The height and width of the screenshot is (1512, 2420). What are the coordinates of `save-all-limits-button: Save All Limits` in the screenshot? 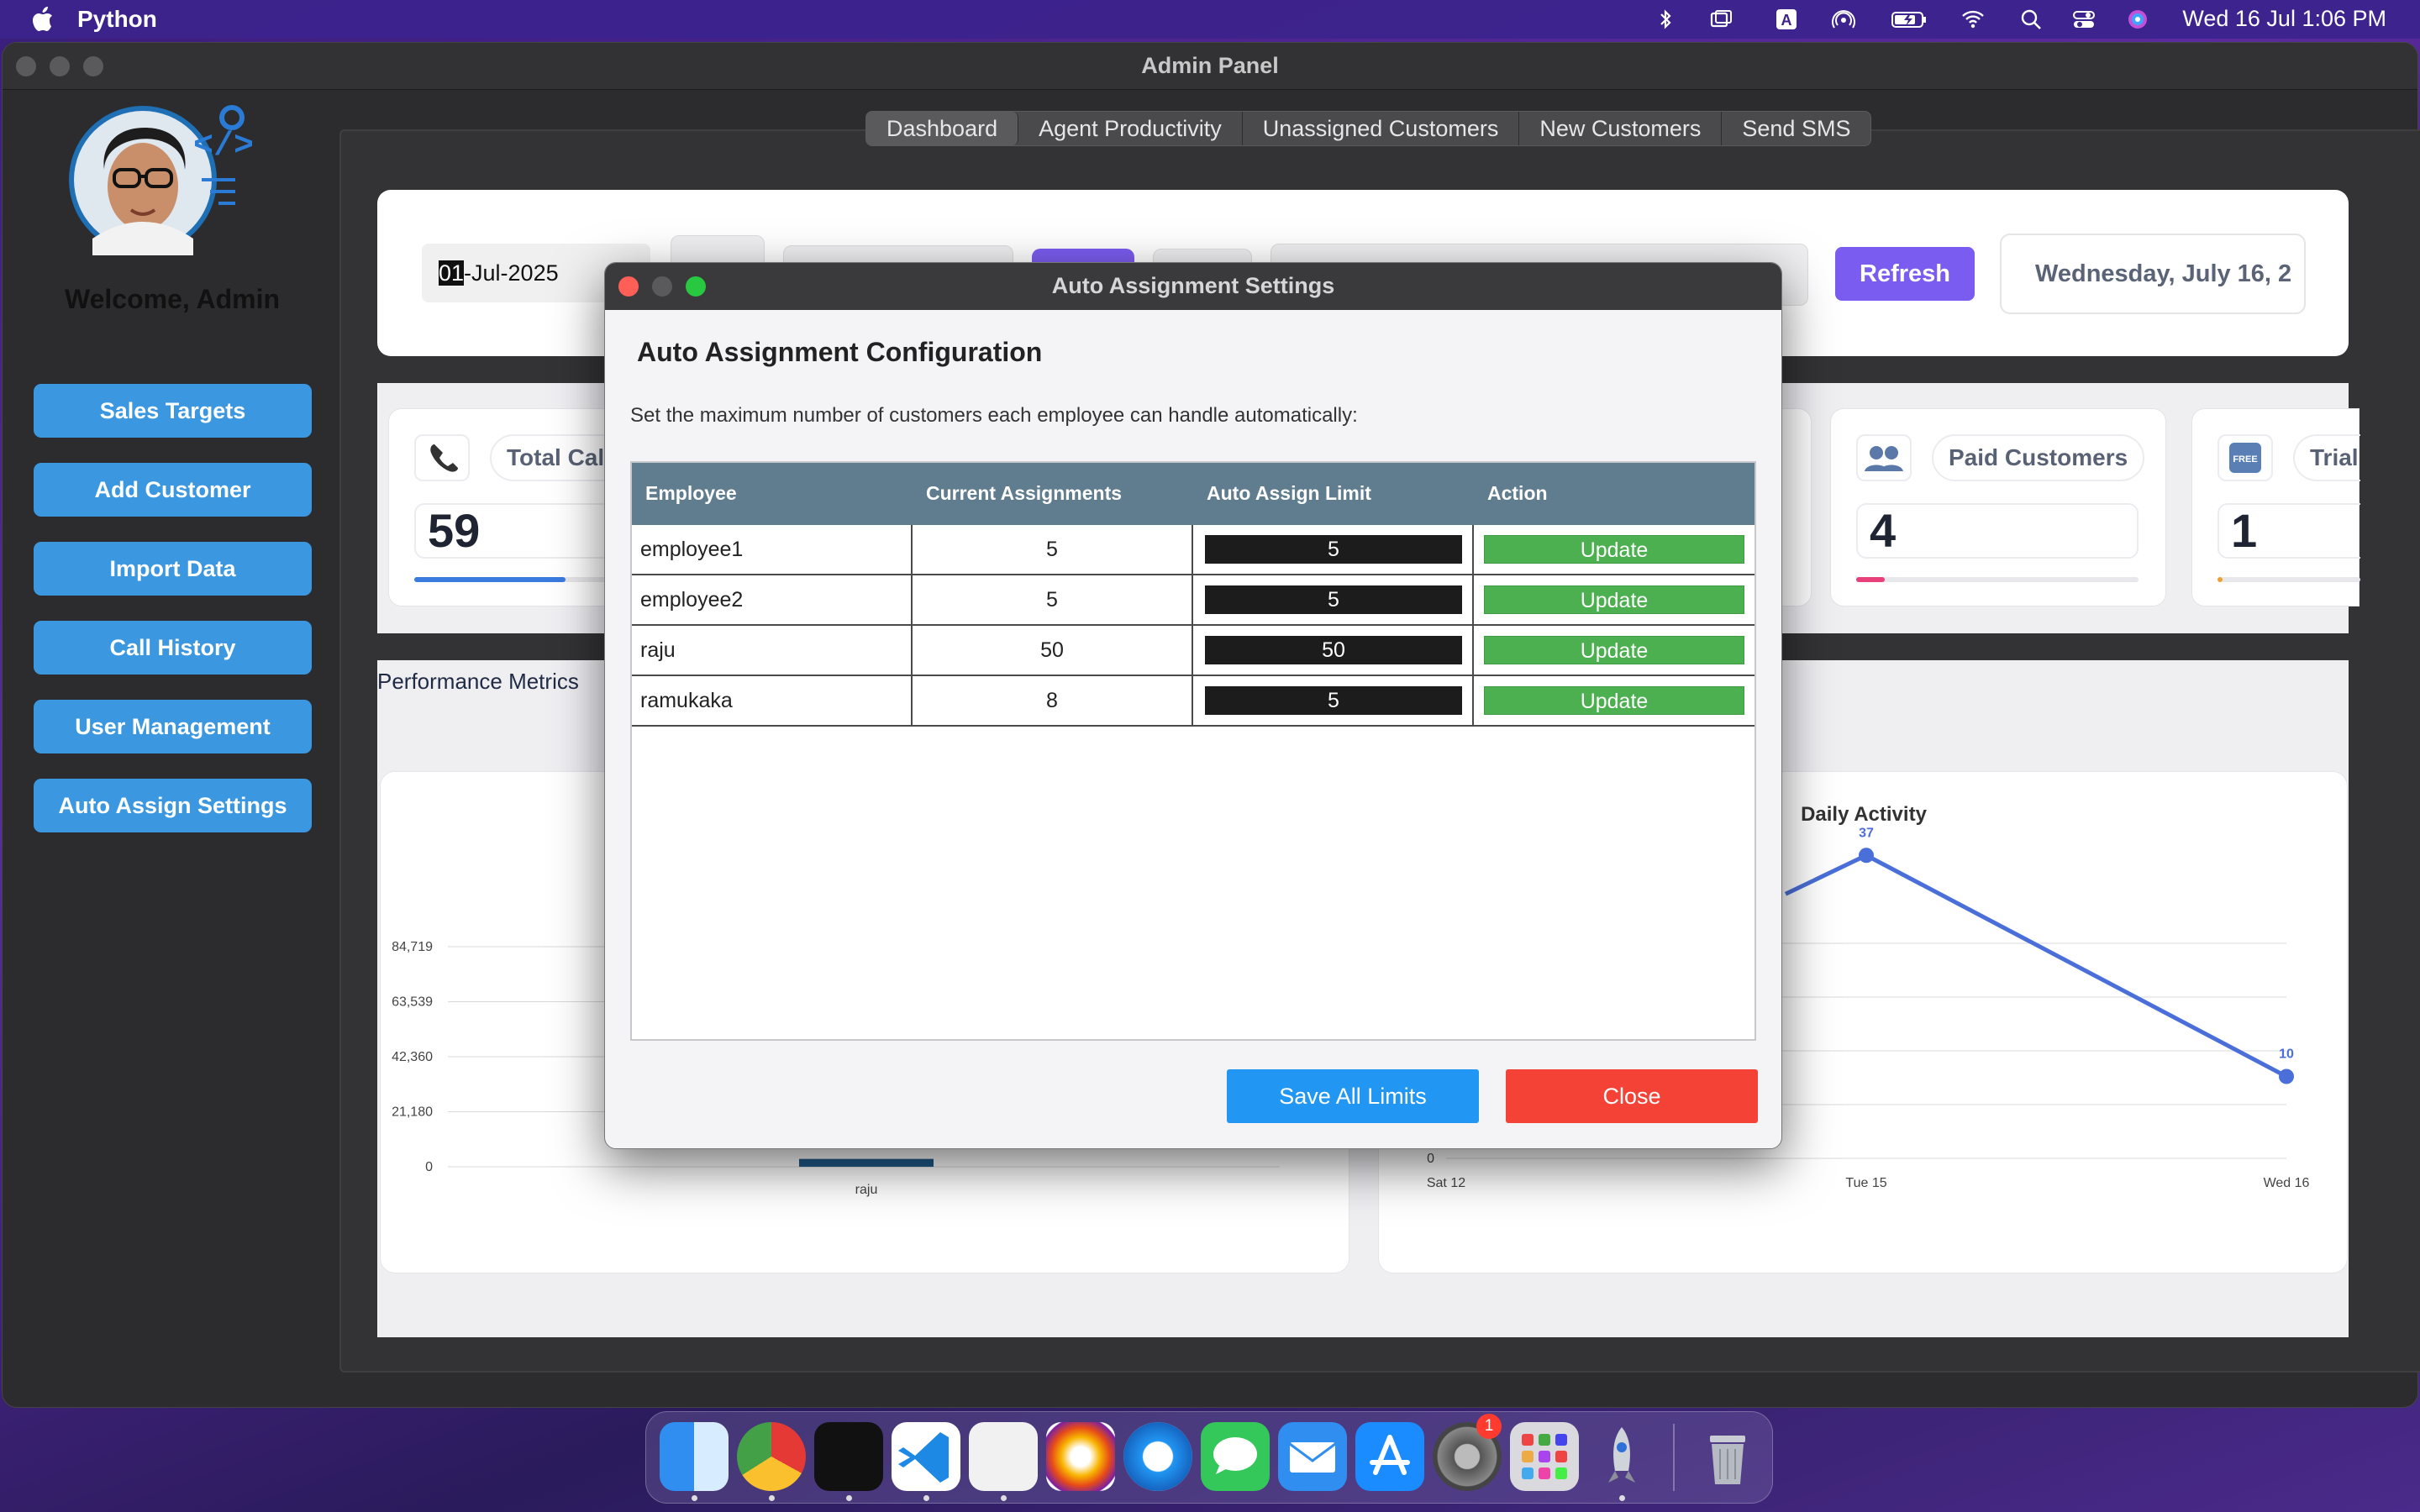 It's located at (1353, 1096).